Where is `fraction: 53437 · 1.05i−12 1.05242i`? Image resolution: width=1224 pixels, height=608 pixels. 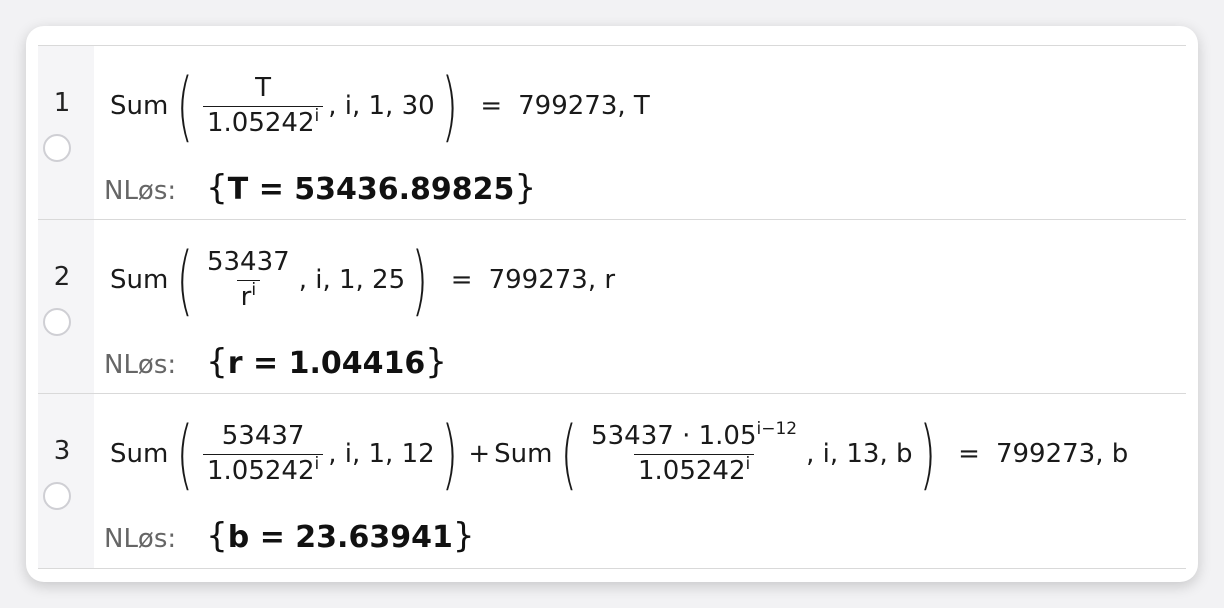 fraction: 53437 · 1.05i−12 1.05242i is located at coordinates (694, 452).